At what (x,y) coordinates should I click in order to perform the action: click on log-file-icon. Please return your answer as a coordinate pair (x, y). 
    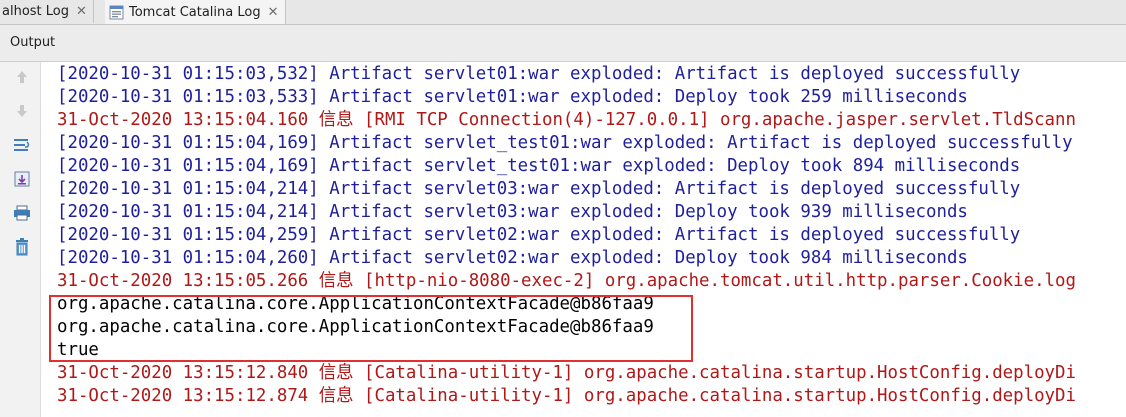
    Looking at the image, I should click on (116, 12).